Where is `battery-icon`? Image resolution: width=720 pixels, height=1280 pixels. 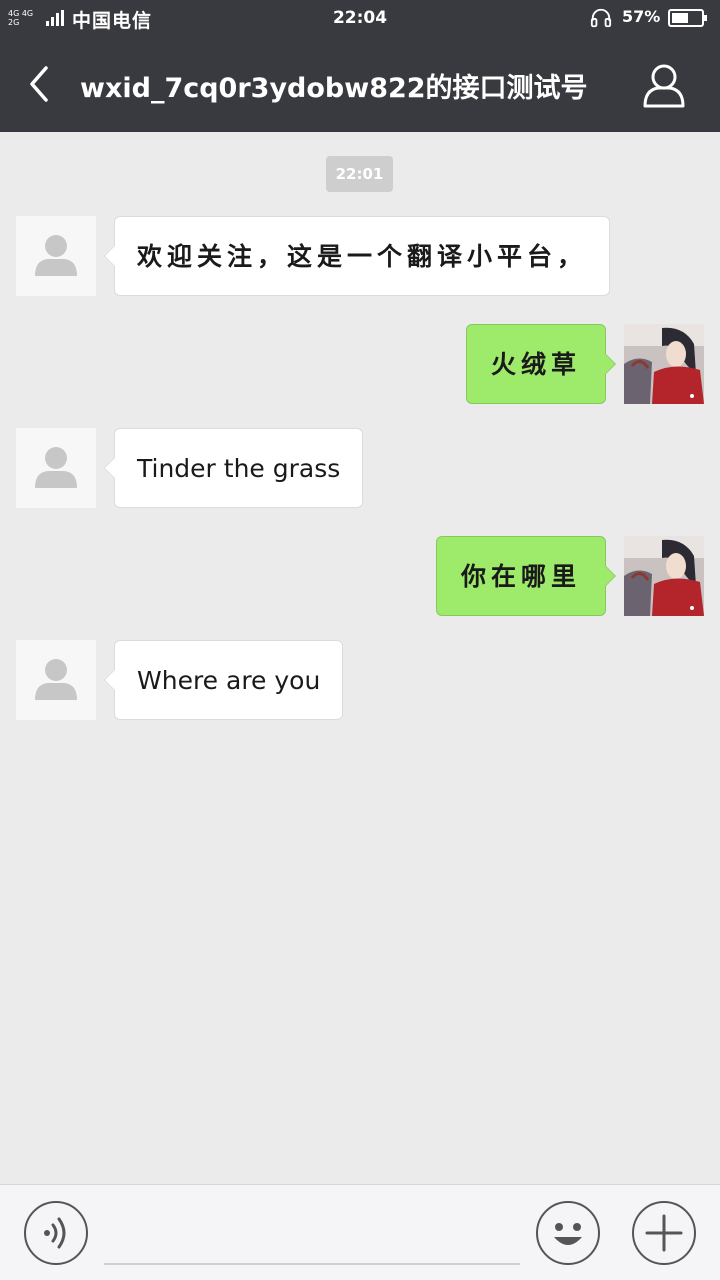 battery-icon is located at coordinates (687, 18).